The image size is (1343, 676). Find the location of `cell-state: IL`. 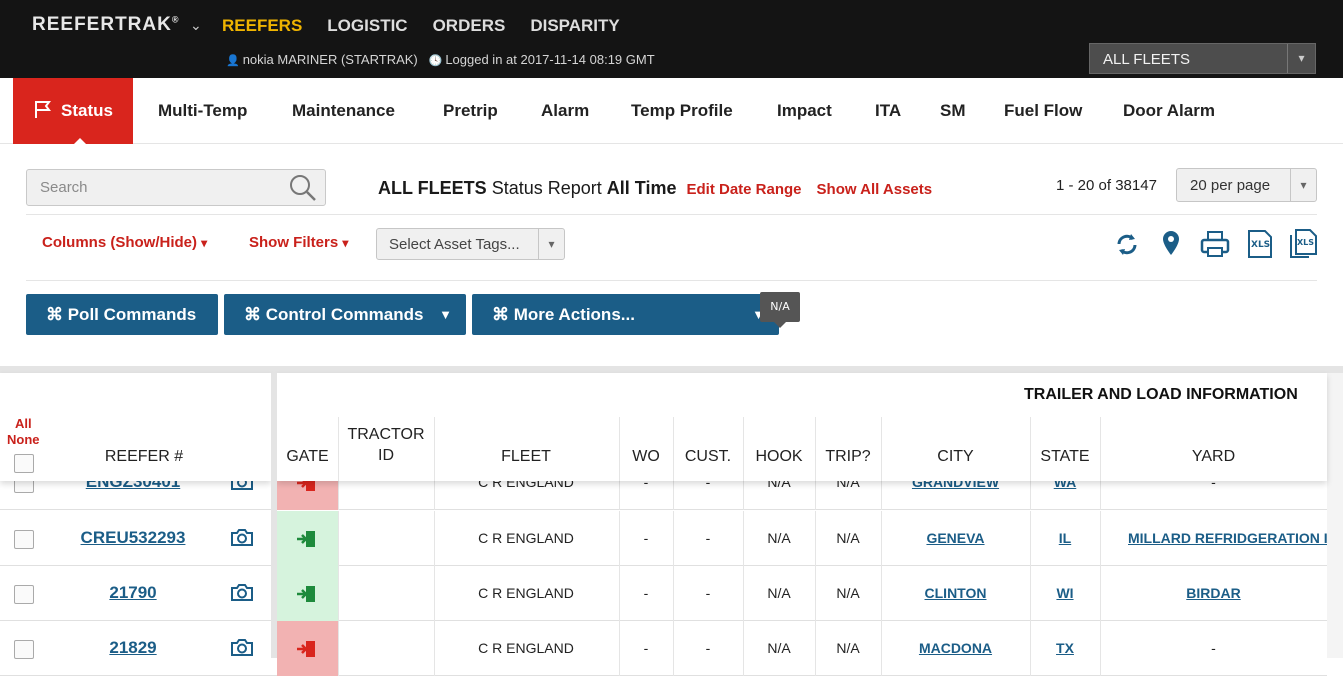

cell-state: IL is located at coordinates (1065, 538).